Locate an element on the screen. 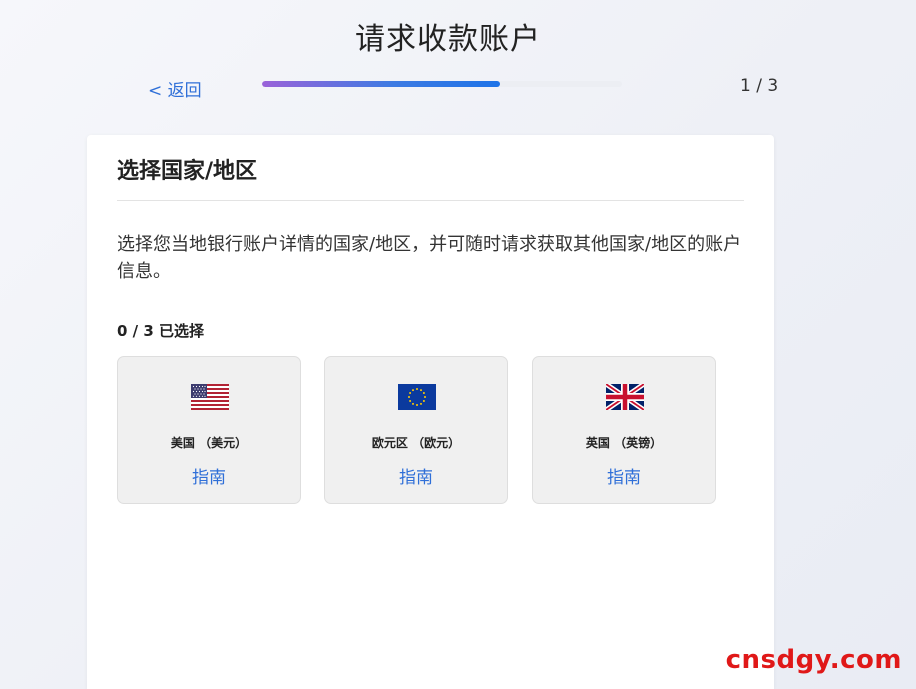  country-name: 英国 （英镑） is located at coordinates (624, 443).